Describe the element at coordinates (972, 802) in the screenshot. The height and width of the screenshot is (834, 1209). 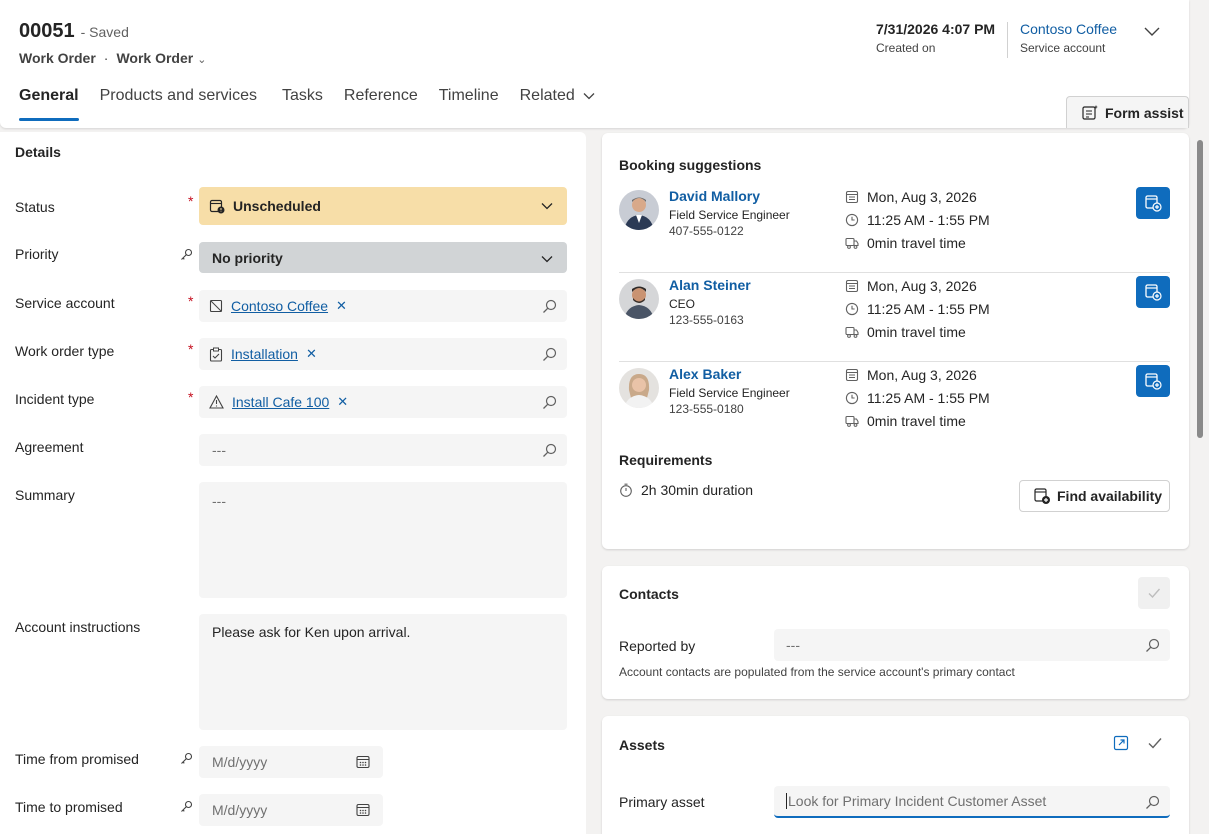
I see `primary-asset-lookup: Look for Primary Incident Customer Asset` at that location.